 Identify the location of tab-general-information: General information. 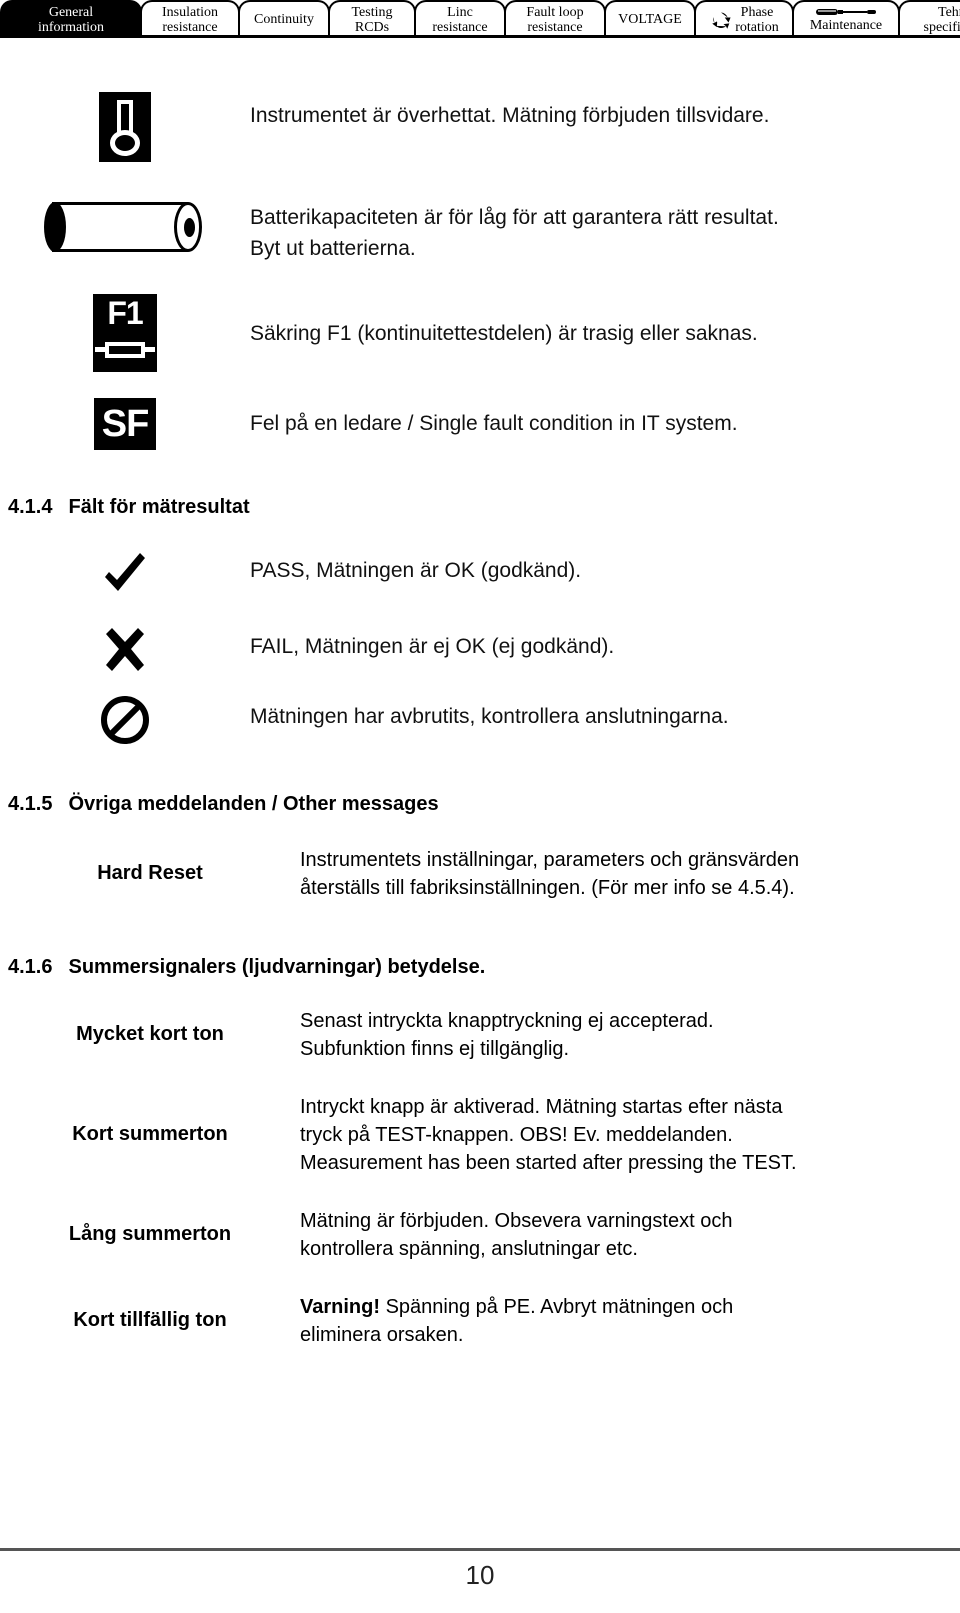
(71, 17).